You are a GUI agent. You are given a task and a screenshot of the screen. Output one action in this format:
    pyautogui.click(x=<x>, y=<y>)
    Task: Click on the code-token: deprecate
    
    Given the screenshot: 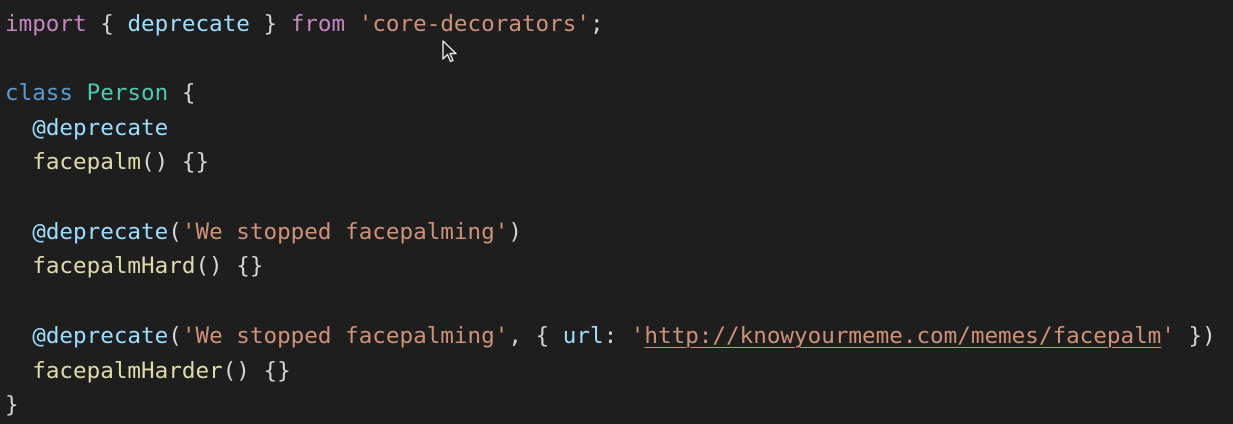 What is the action you would take?
    pyautogui.click(x=188, y=24)
    